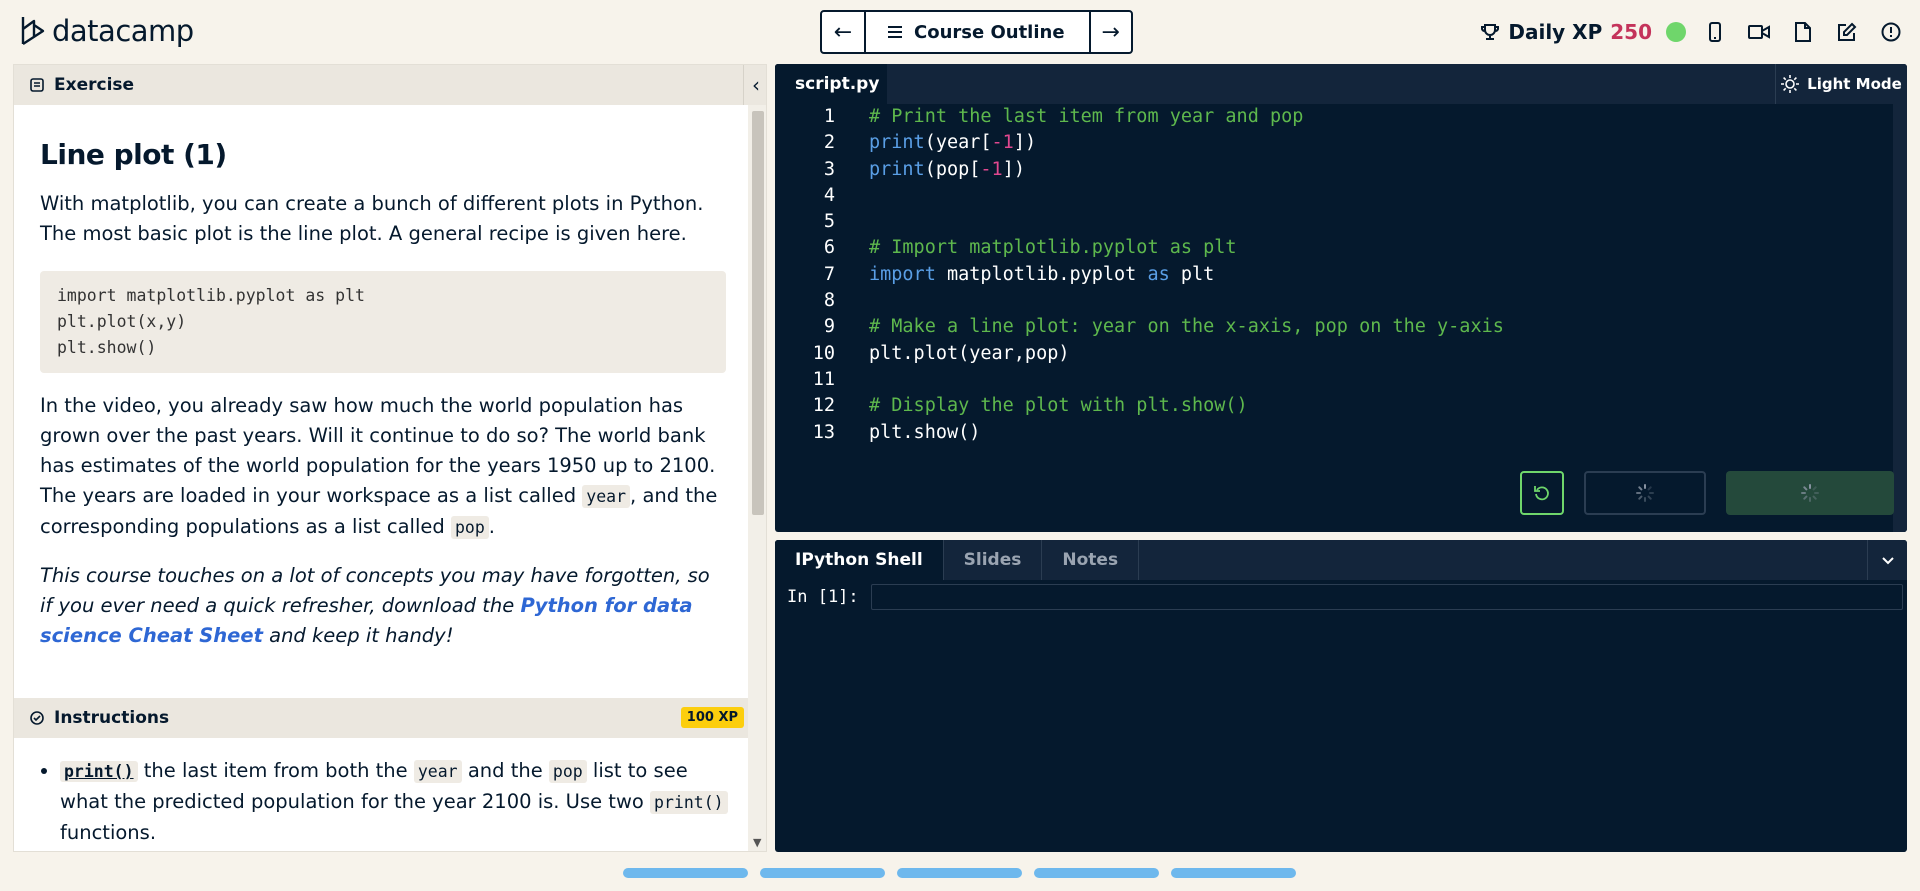 The image size is (1920, 891). I want to click on submit-answer-button, so click(1810, 493).